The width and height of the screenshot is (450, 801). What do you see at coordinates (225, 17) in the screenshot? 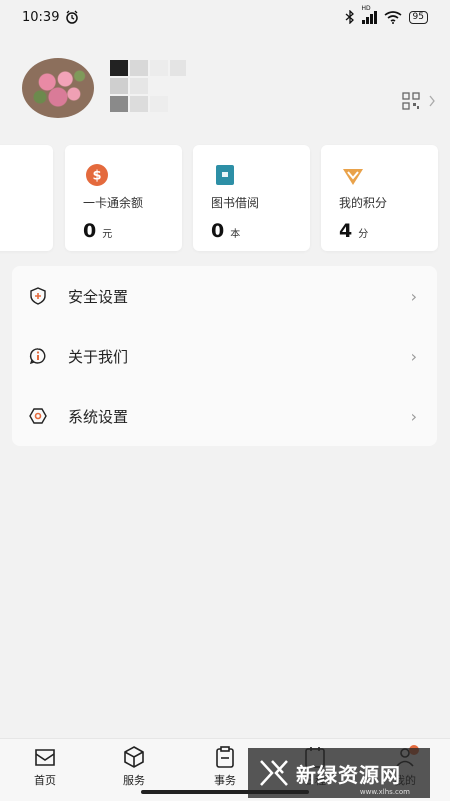
I see `status-bar: 10:39 HD 95` at bounding box center [225, 17].